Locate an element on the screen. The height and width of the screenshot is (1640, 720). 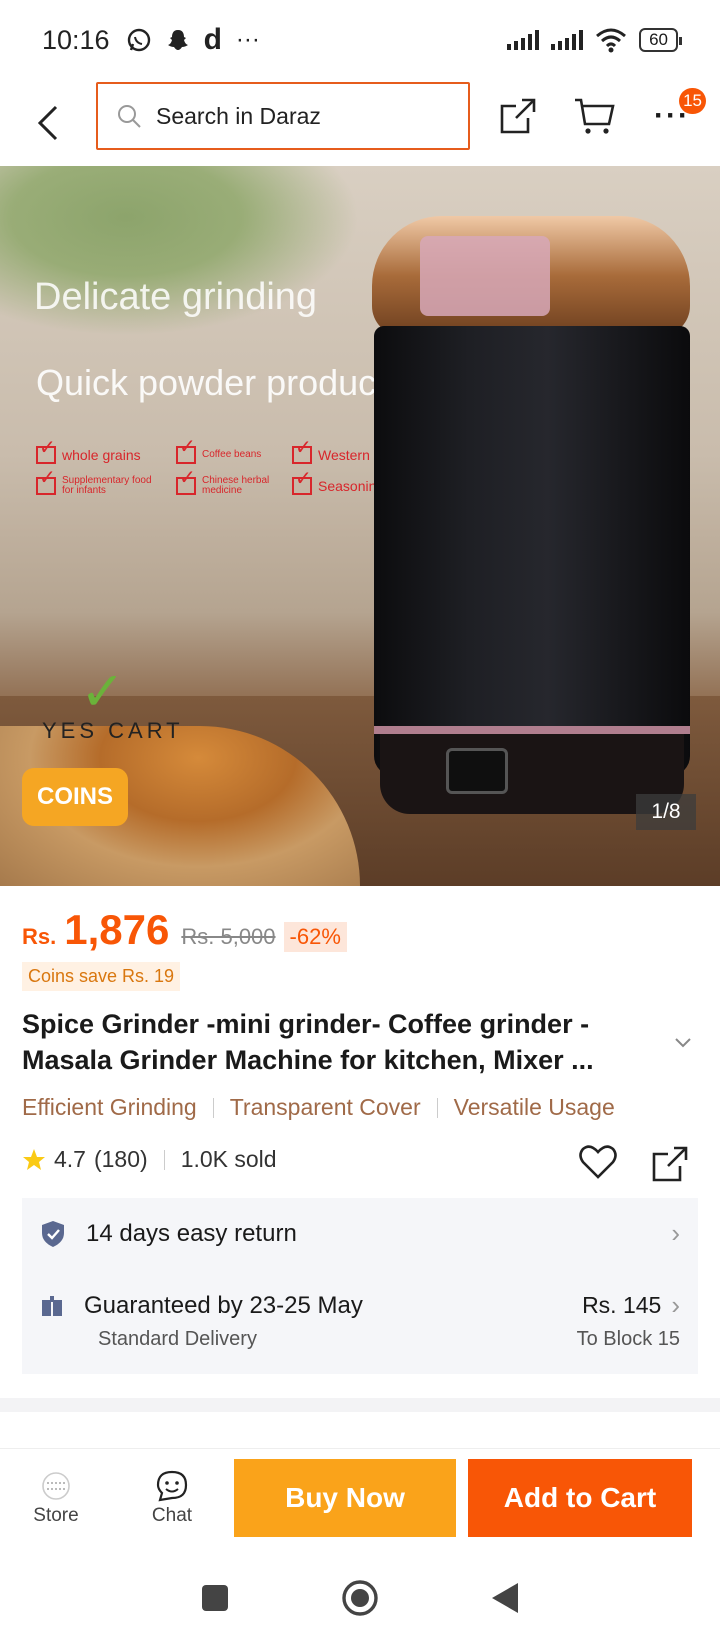
top-navigation: Search in Daraz ··· 15 is located at coordinates (360, 123).